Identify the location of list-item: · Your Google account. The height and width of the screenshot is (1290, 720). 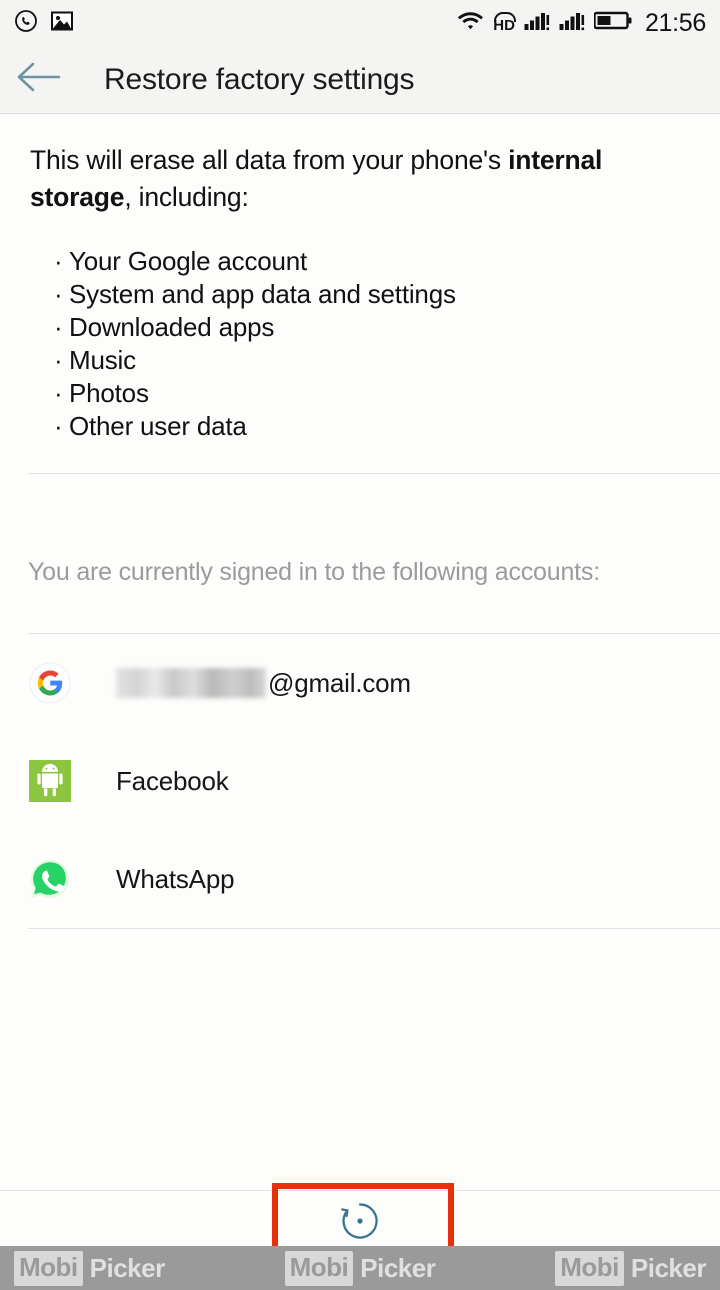
(373, 261).